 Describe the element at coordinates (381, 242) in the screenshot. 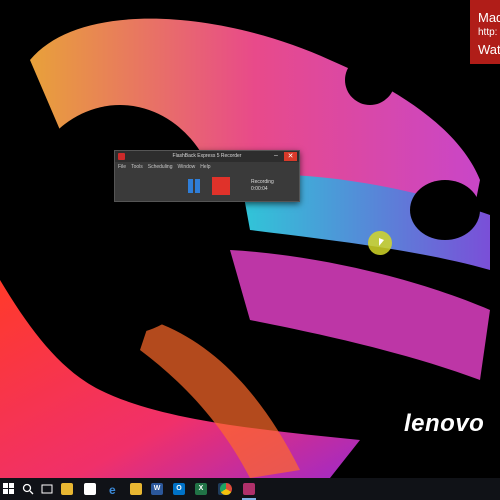

I see `mouse-pointer-icon` at that location.